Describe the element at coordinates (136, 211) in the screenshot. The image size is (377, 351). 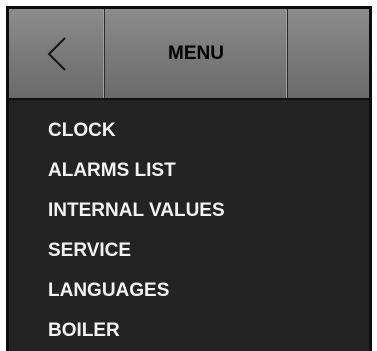
I see `menu-item-internal-values: INTERNAL VALUES` at that location.